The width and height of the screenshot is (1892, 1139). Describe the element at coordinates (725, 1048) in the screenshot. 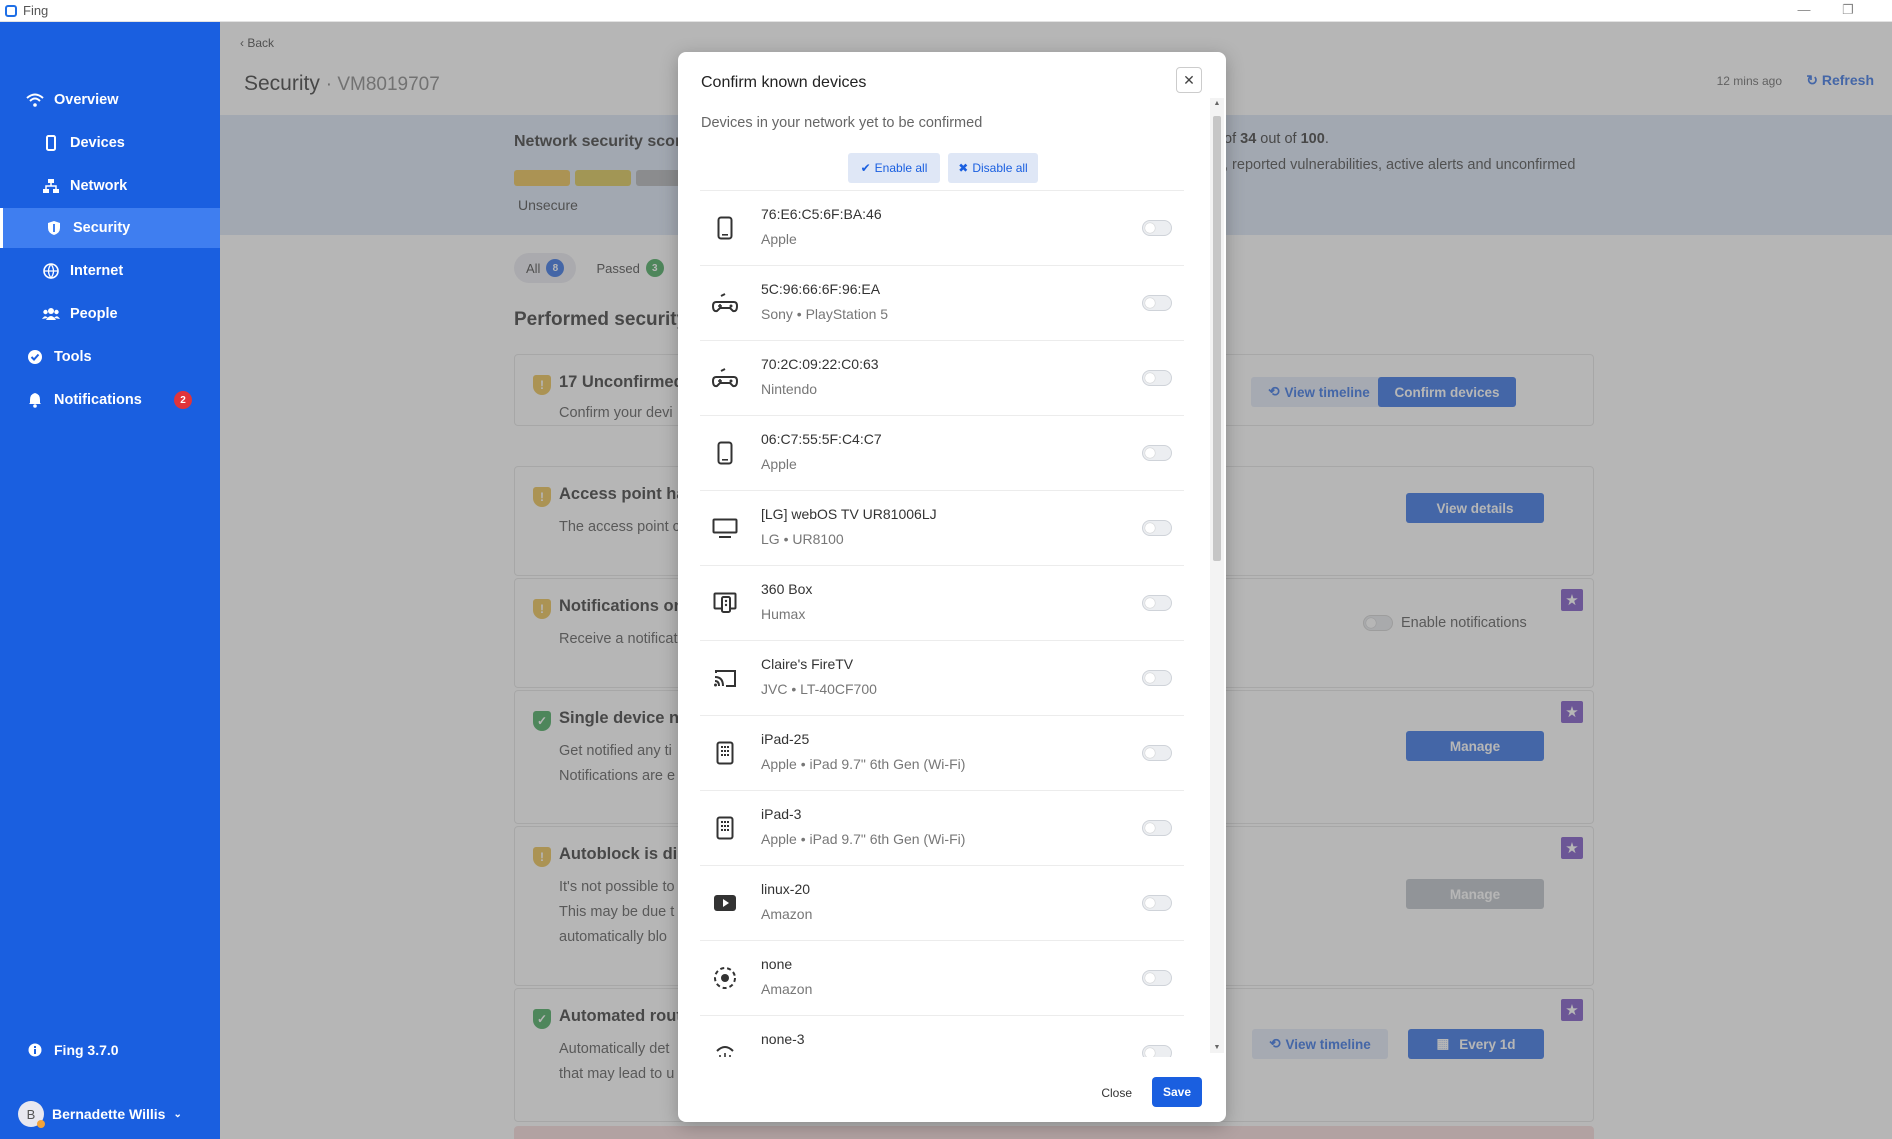

I see `fingerprint-icon` at that location.